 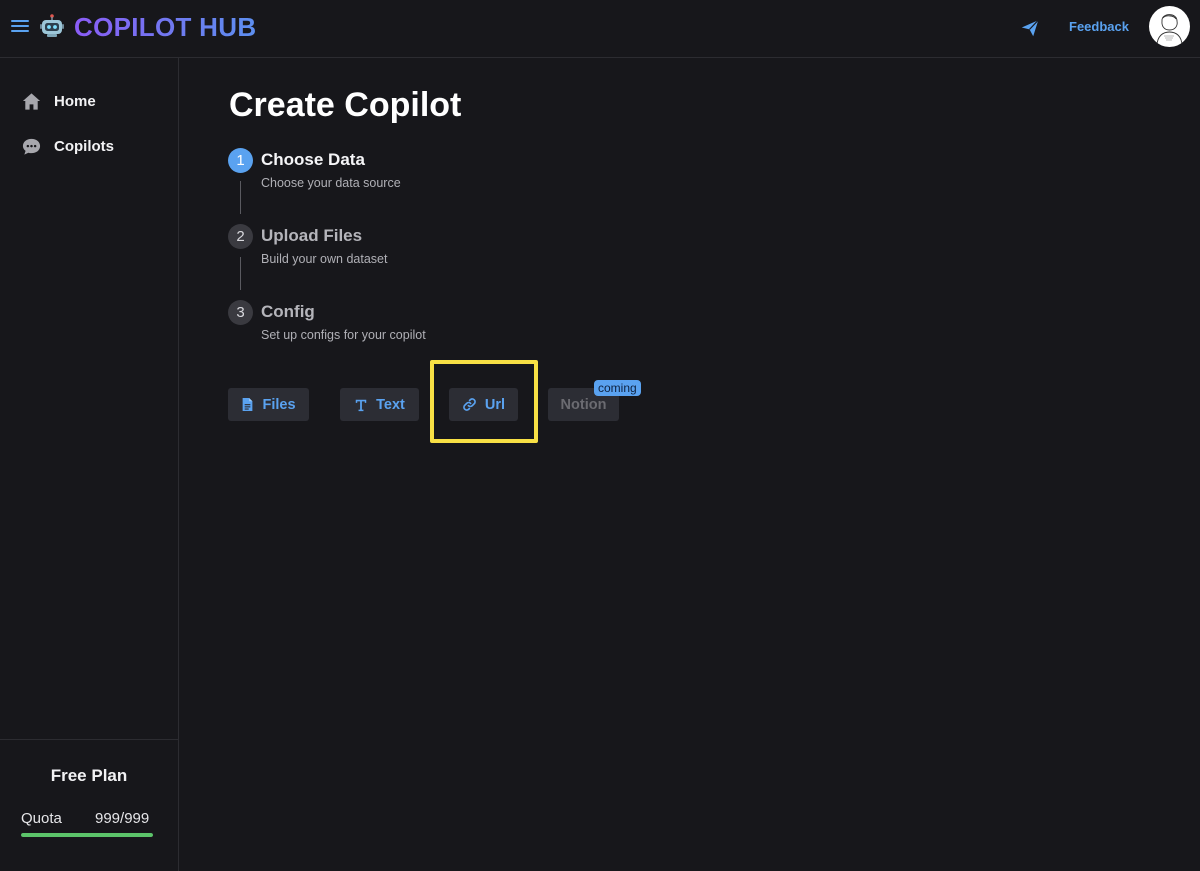 I want to click on sidebar-item-label: Copilots, so click(x=84, y=146).